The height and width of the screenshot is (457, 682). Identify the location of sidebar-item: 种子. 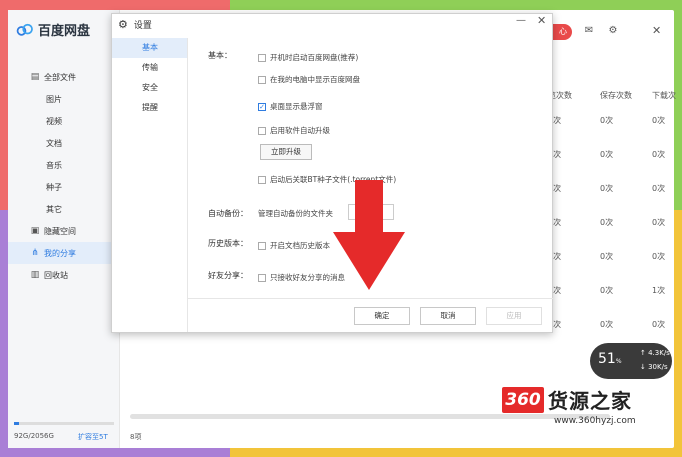
(64, 187).